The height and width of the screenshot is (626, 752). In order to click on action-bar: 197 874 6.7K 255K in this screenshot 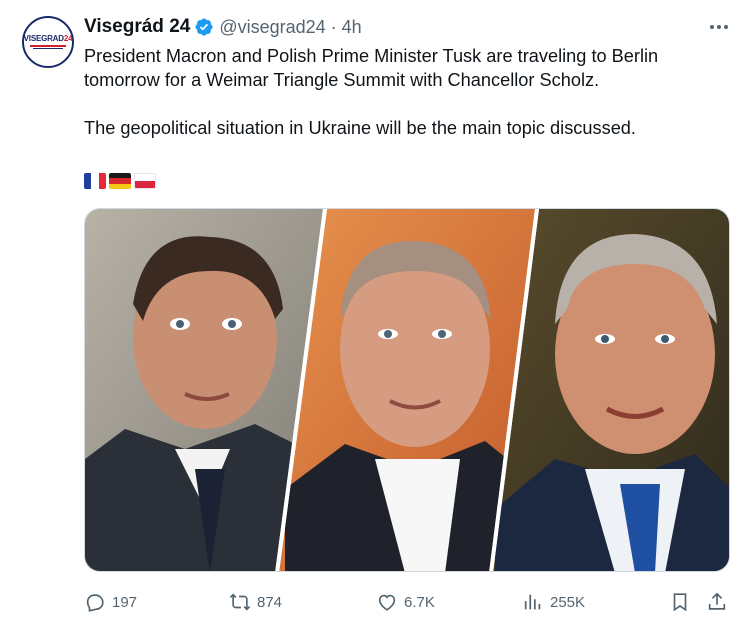, I will do `click(407, 602)`.